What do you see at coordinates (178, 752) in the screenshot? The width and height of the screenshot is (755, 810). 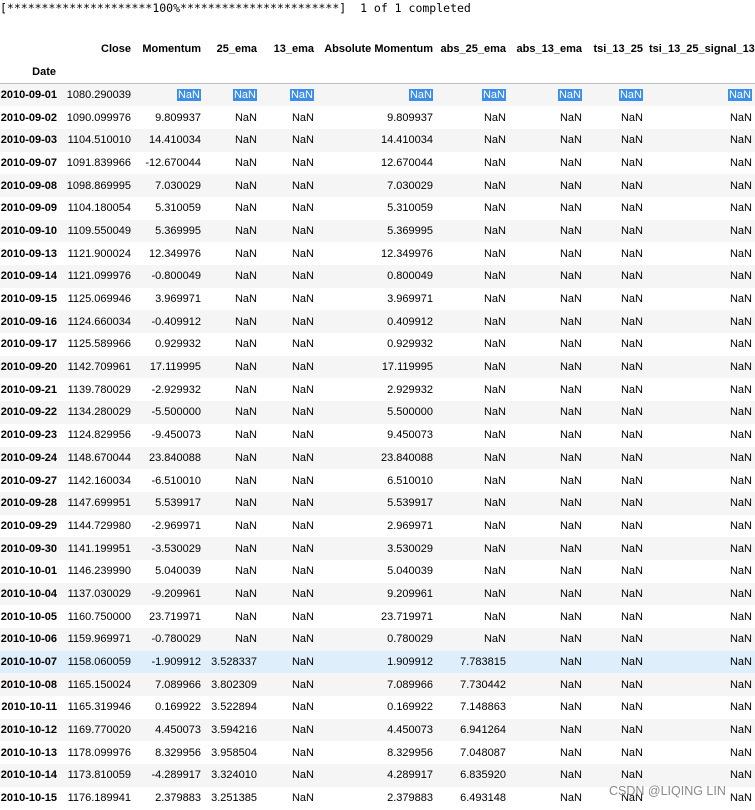 I see `table-cell: 8.329956` at bounding box center [178, 752].